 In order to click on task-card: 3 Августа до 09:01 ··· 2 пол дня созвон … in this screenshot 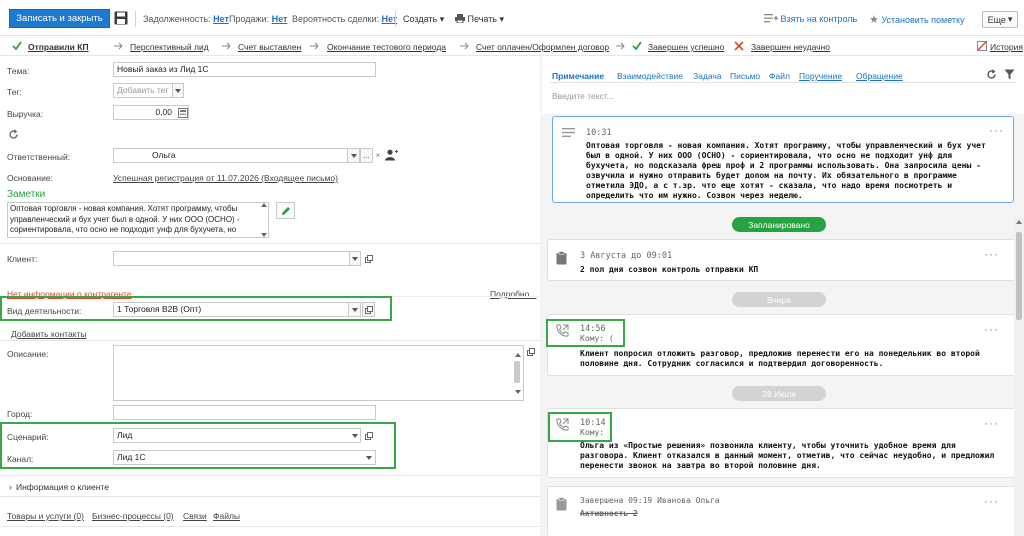, I will do `click(782, 260)`.